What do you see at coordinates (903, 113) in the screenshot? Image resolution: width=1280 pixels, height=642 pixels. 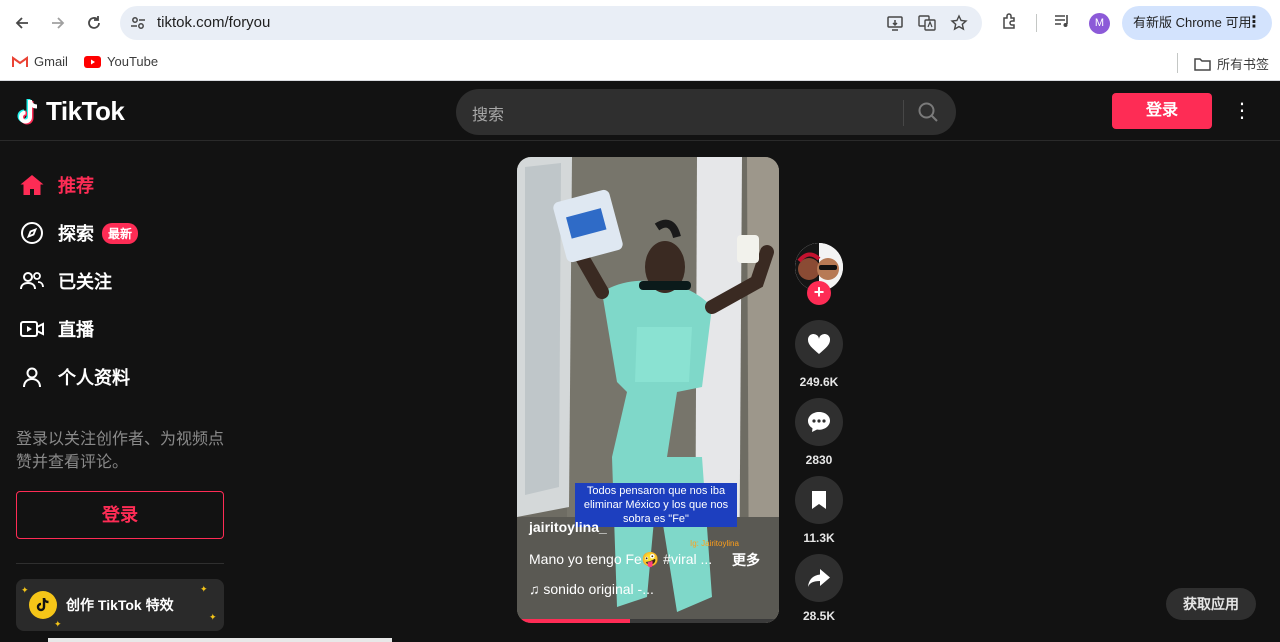 I see `search-divider` at bounding box center [903, 113].